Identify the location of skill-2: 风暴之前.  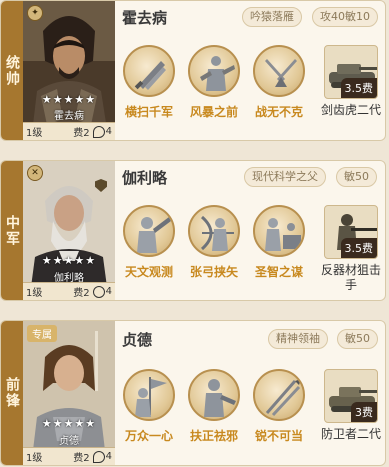
(214, 82).